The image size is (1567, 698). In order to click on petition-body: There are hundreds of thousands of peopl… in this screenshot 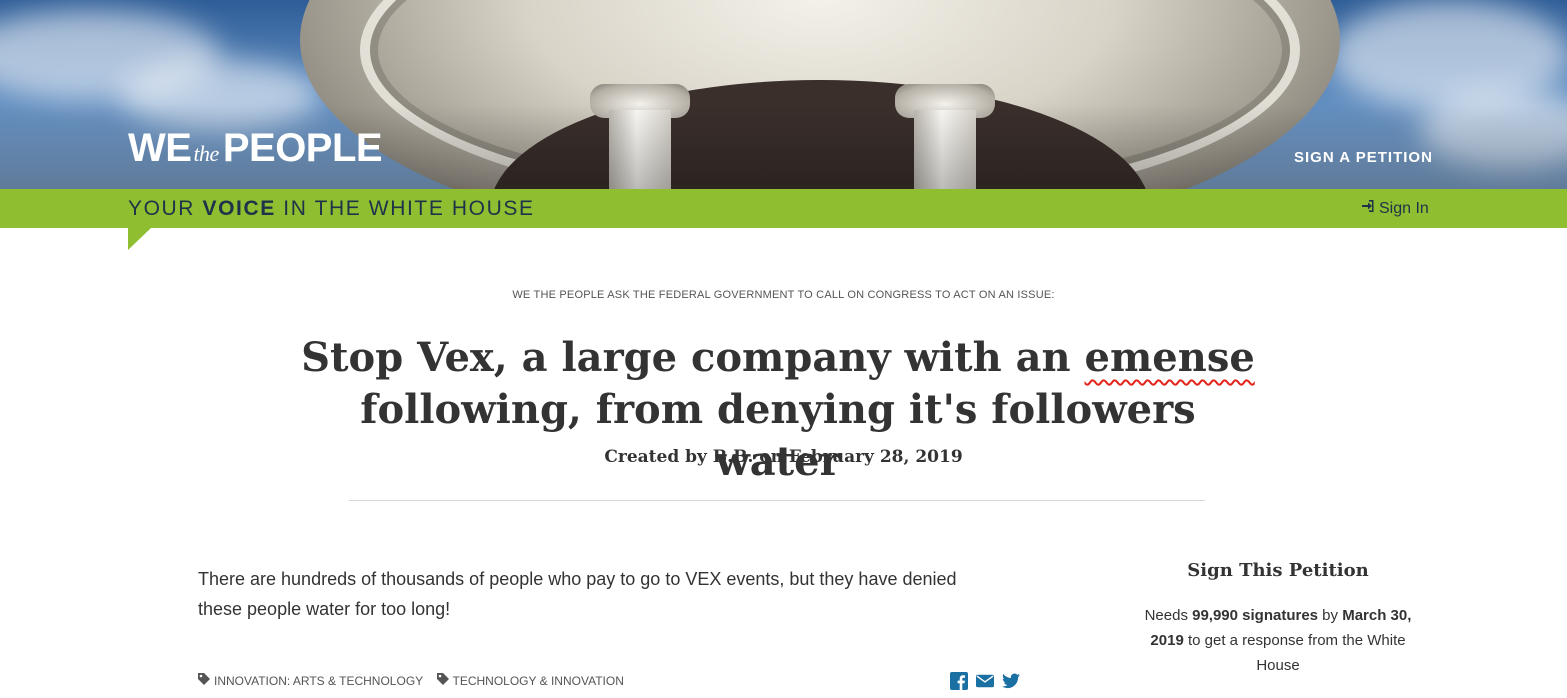, I will do `click(577, 594)`.